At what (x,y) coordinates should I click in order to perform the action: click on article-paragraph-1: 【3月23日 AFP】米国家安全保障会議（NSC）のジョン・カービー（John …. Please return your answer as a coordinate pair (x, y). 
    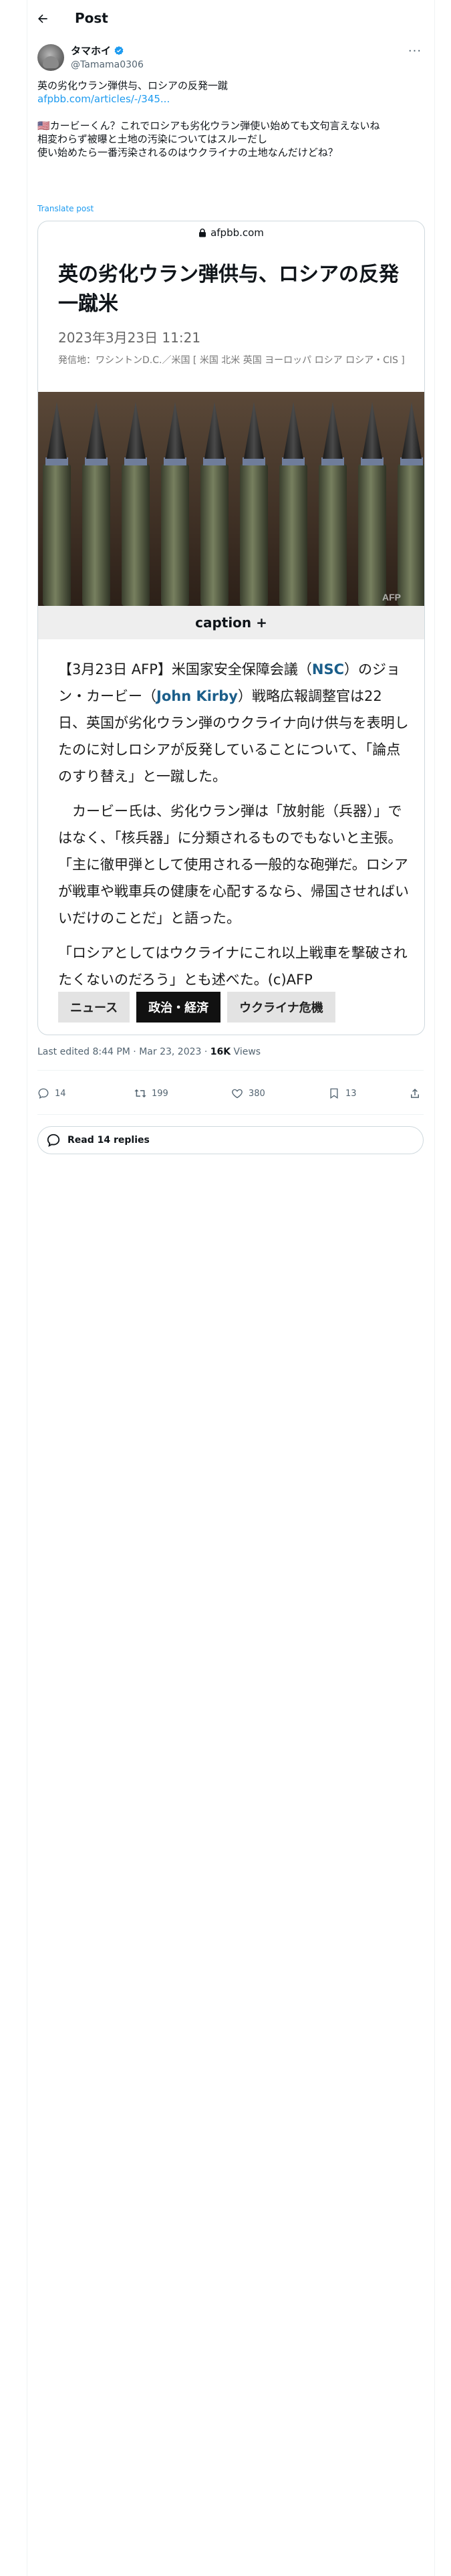
    Looking at the image, I should click on (233, 723).